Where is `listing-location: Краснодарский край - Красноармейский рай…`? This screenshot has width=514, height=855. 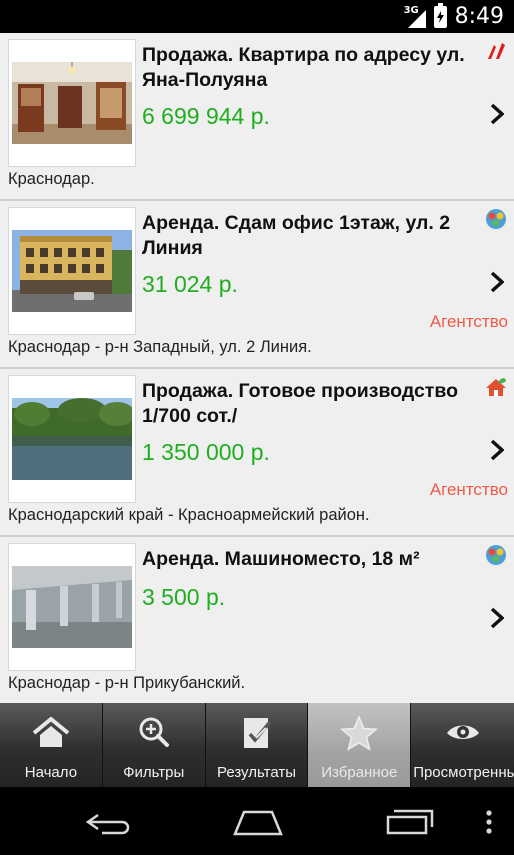 listing-location: Краснодарский край - Красноармейский рай… is located at coordinates (189, 515).